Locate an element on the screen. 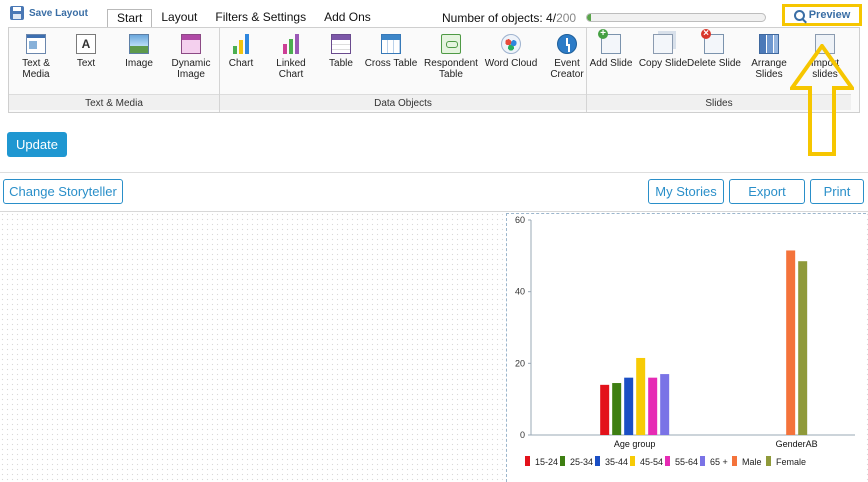  bar-chart-icon is located at coordinates (241, 44).